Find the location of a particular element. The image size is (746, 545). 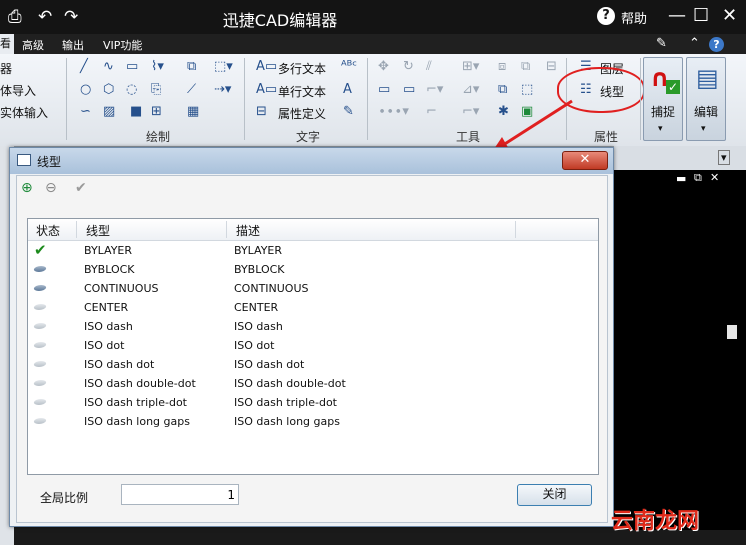

text-label: 单行文本 is located at coordinates (302, 91).